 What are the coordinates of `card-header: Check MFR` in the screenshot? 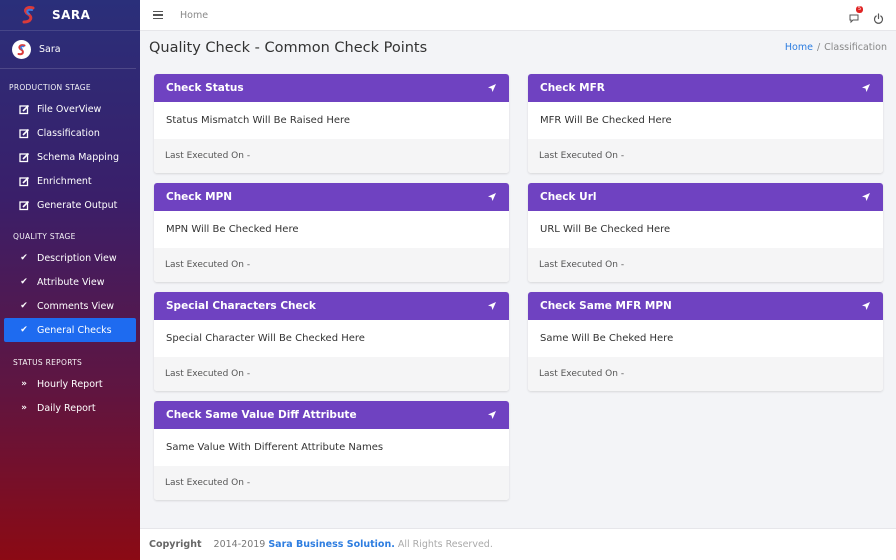 It's located at (705, 88).